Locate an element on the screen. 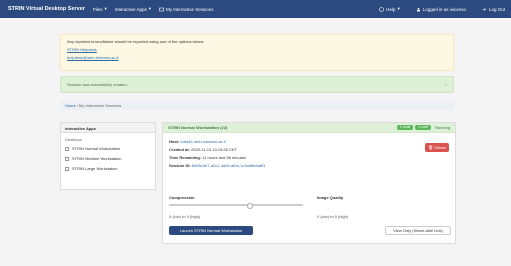 Image resolution: width=511 pixels, height=266 pixels. host-label: Host: is located at coordinates (174, 141).